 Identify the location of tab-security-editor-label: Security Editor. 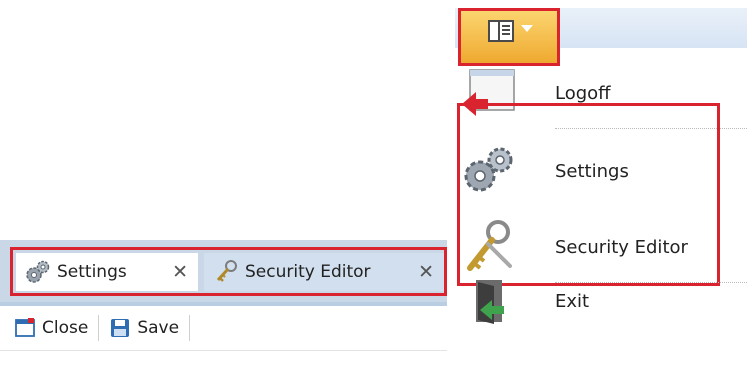
(308, 272).